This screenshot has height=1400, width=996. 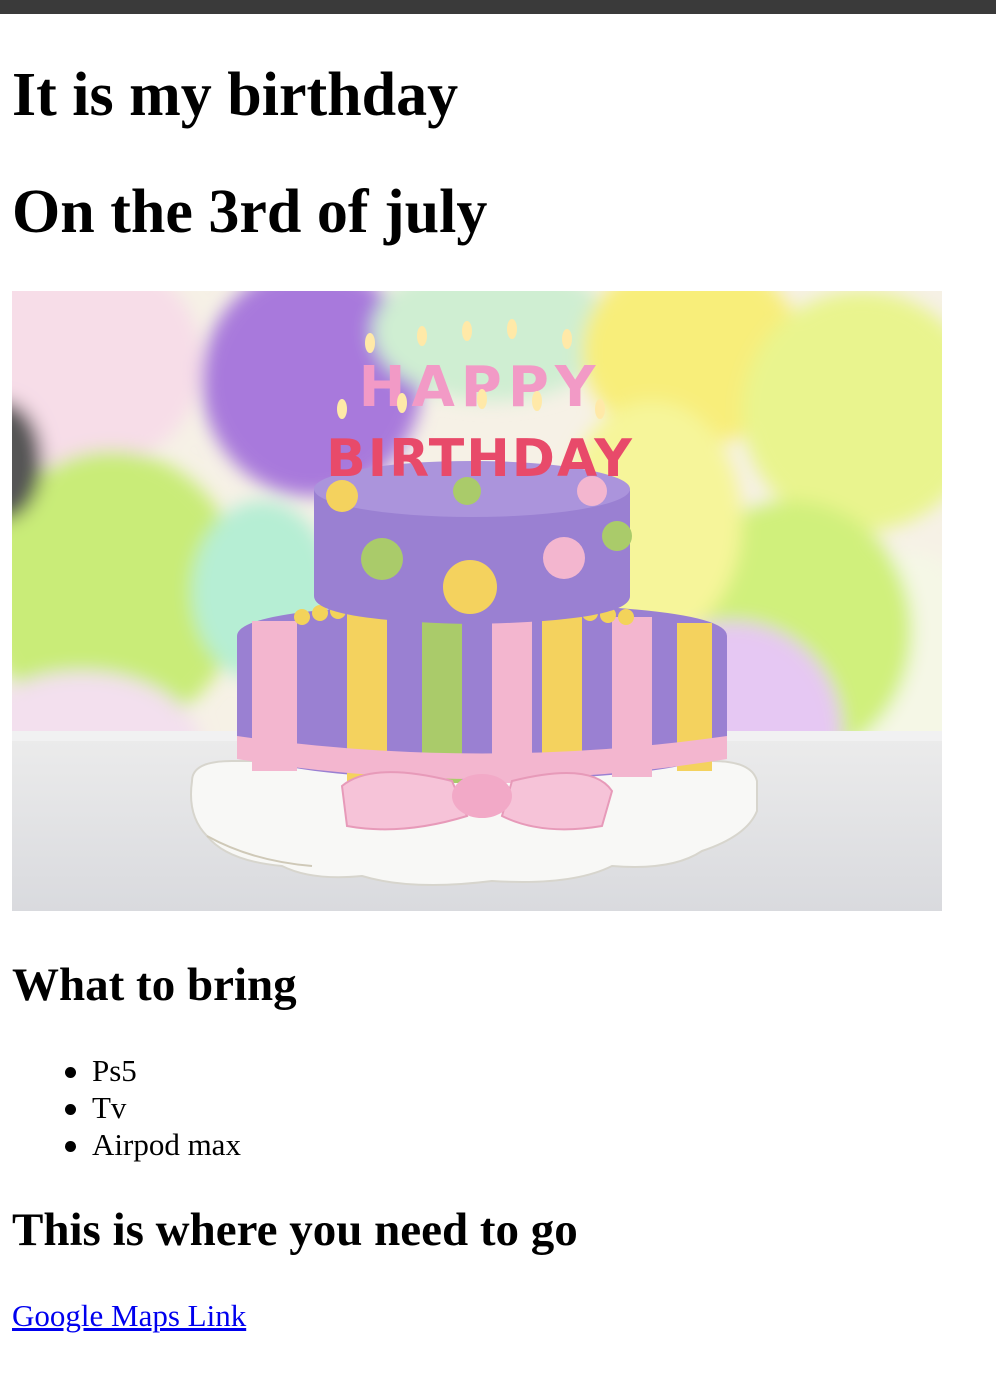 What do you see at coordinates (480, 459) in the screenshot?
I see `candle-text-birthday: BIRTHDAY` at bounding box center [480, 459].